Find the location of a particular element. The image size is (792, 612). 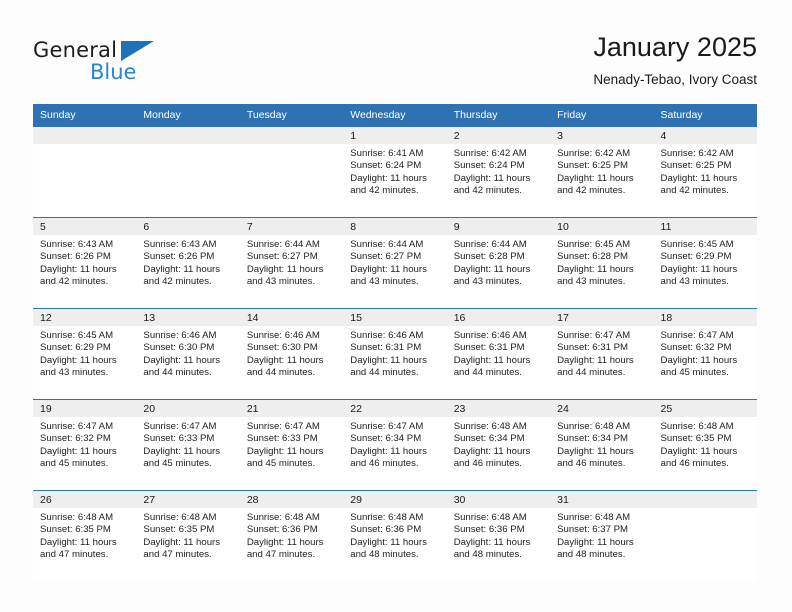

sunset-text: Sunset: 6:37 PM is located at coordinates (593, 530).